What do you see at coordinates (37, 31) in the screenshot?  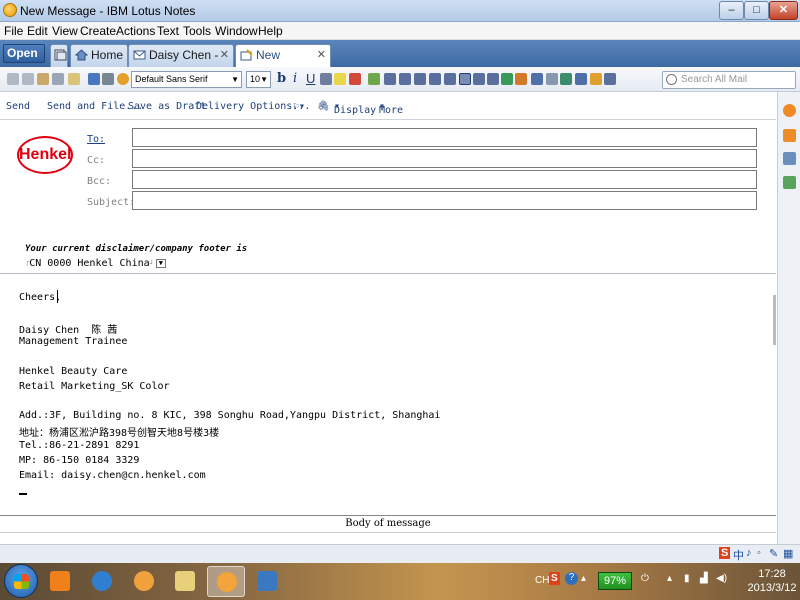 I see `menu-edit: Edit` at bounding box center [37, 31].